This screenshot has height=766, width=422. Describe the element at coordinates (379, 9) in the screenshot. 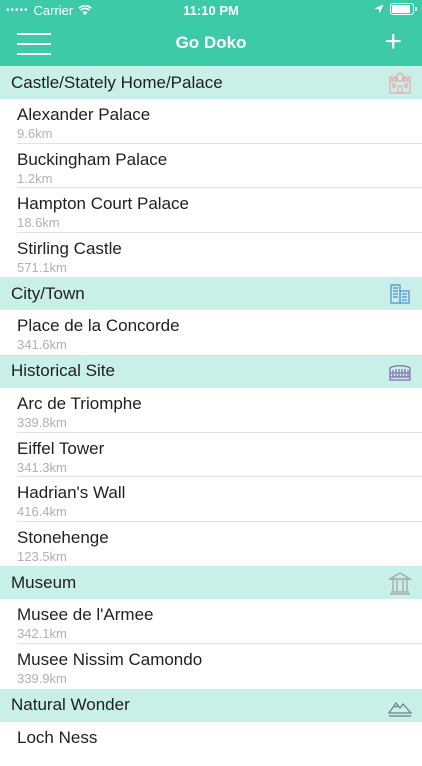

I see `location-arrow-icon` at that location.